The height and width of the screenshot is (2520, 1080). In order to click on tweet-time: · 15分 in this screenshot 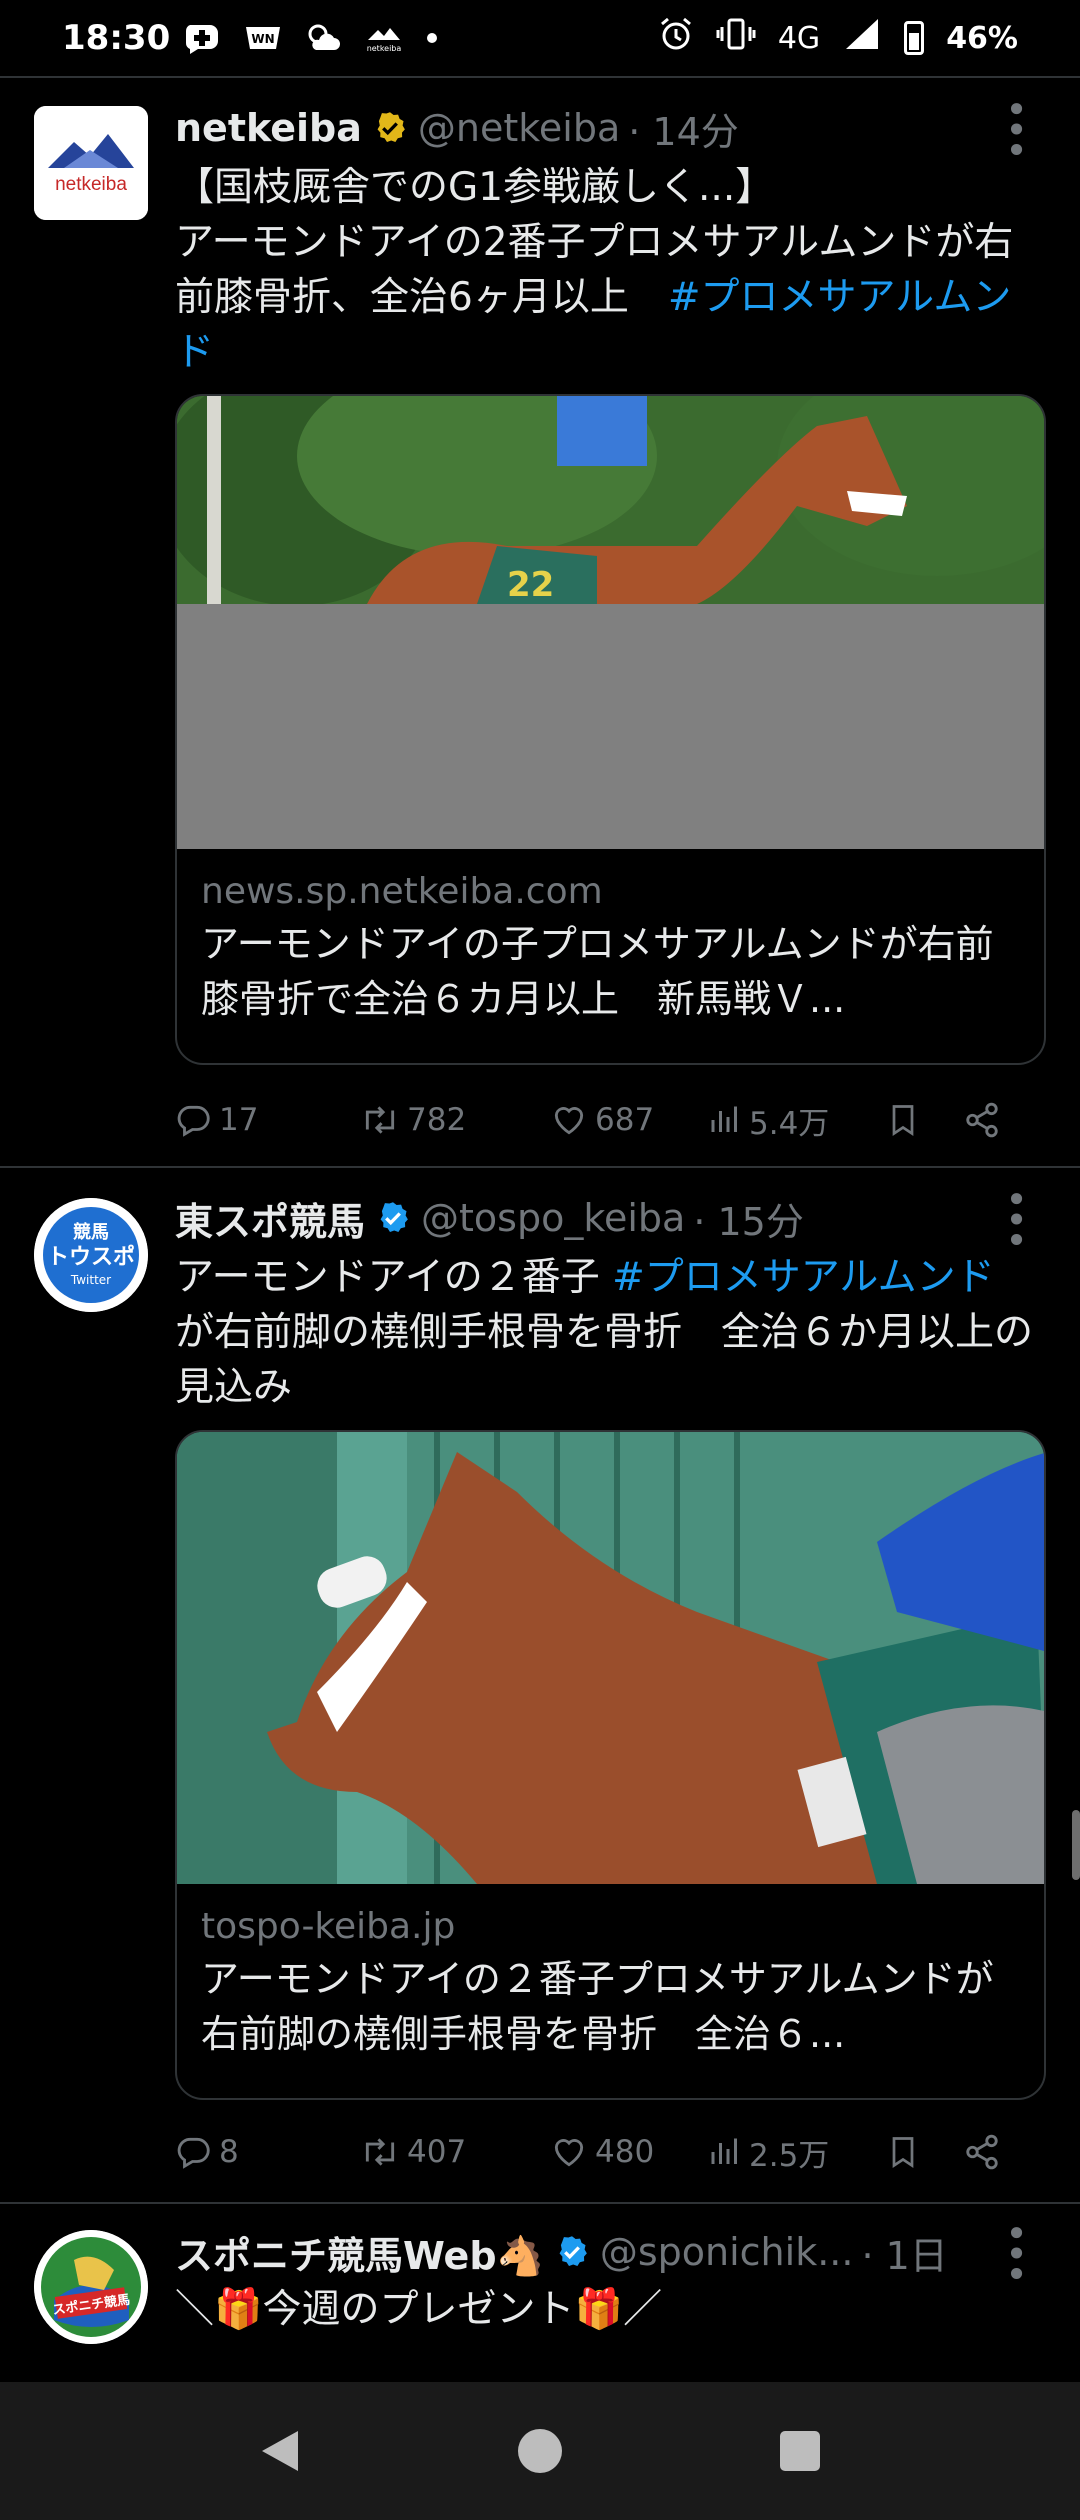, I will do `click(748, 1218)`.